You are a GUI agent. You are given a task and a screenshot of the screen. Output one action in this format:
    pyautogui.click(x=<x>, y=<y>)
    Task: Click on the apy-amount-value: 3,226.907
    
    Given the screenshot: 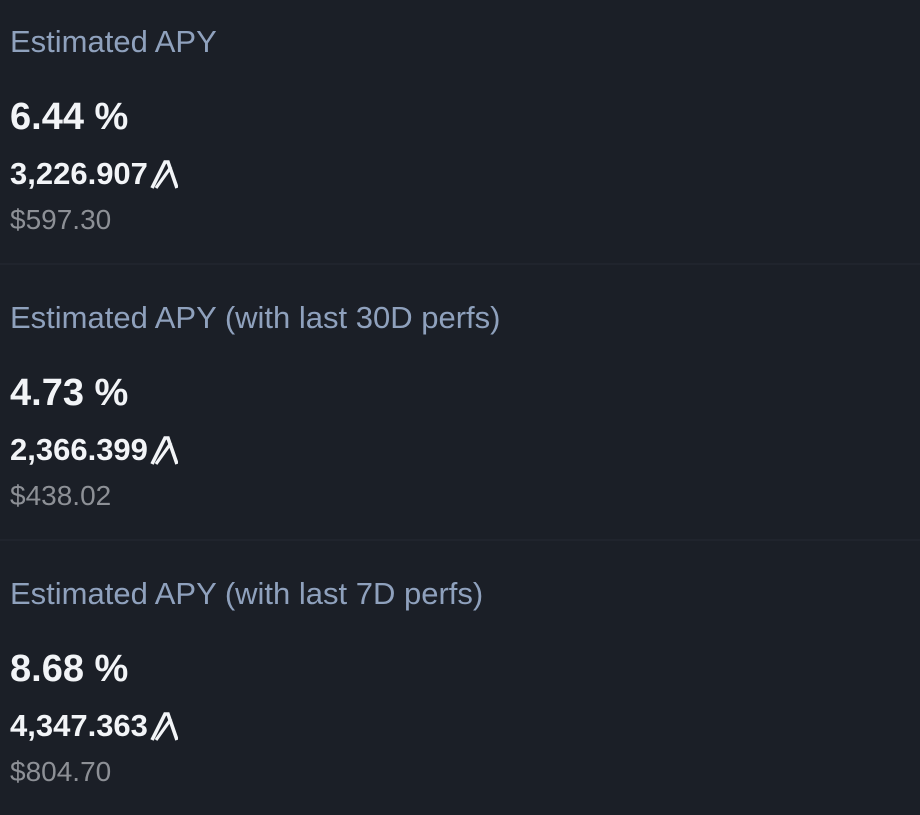 What is the action you would take?
    pyautogui.click(x=79, y=173)
    